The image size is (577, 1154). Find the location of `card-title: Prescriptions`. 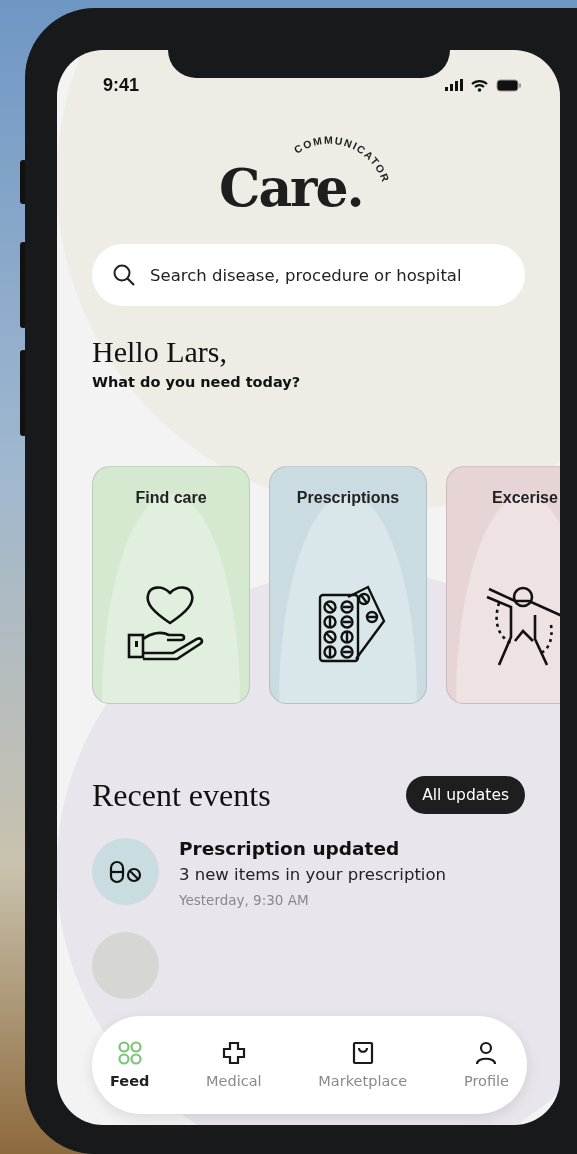

card-title: Prescriptions is located at coordinates (348, 498).